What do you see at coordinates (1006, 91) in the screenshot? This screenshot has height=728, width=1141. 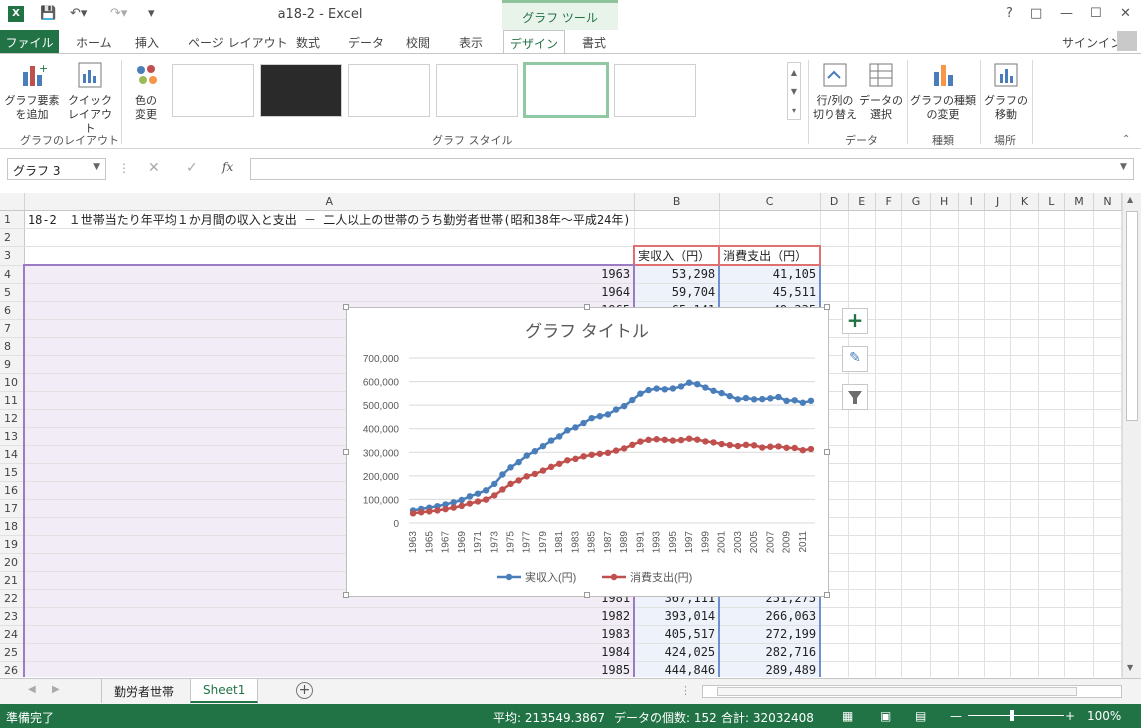 I see `move-chart-button: グラフの 移動` at bounding box center [1006, 91].